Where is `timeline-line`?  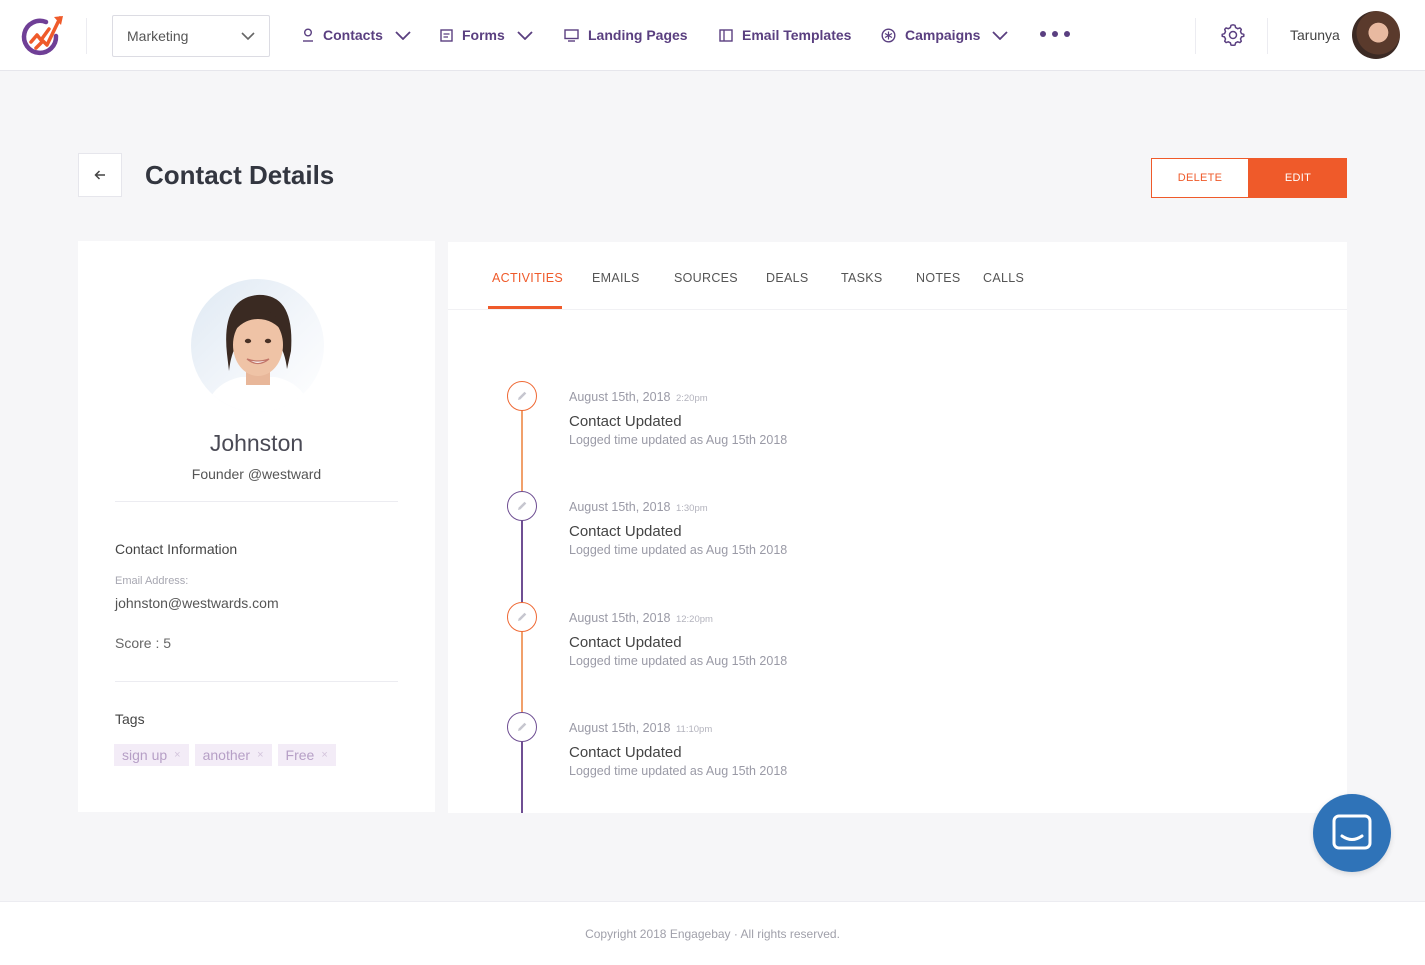
timeline-line is located at coordinates (522, 776).